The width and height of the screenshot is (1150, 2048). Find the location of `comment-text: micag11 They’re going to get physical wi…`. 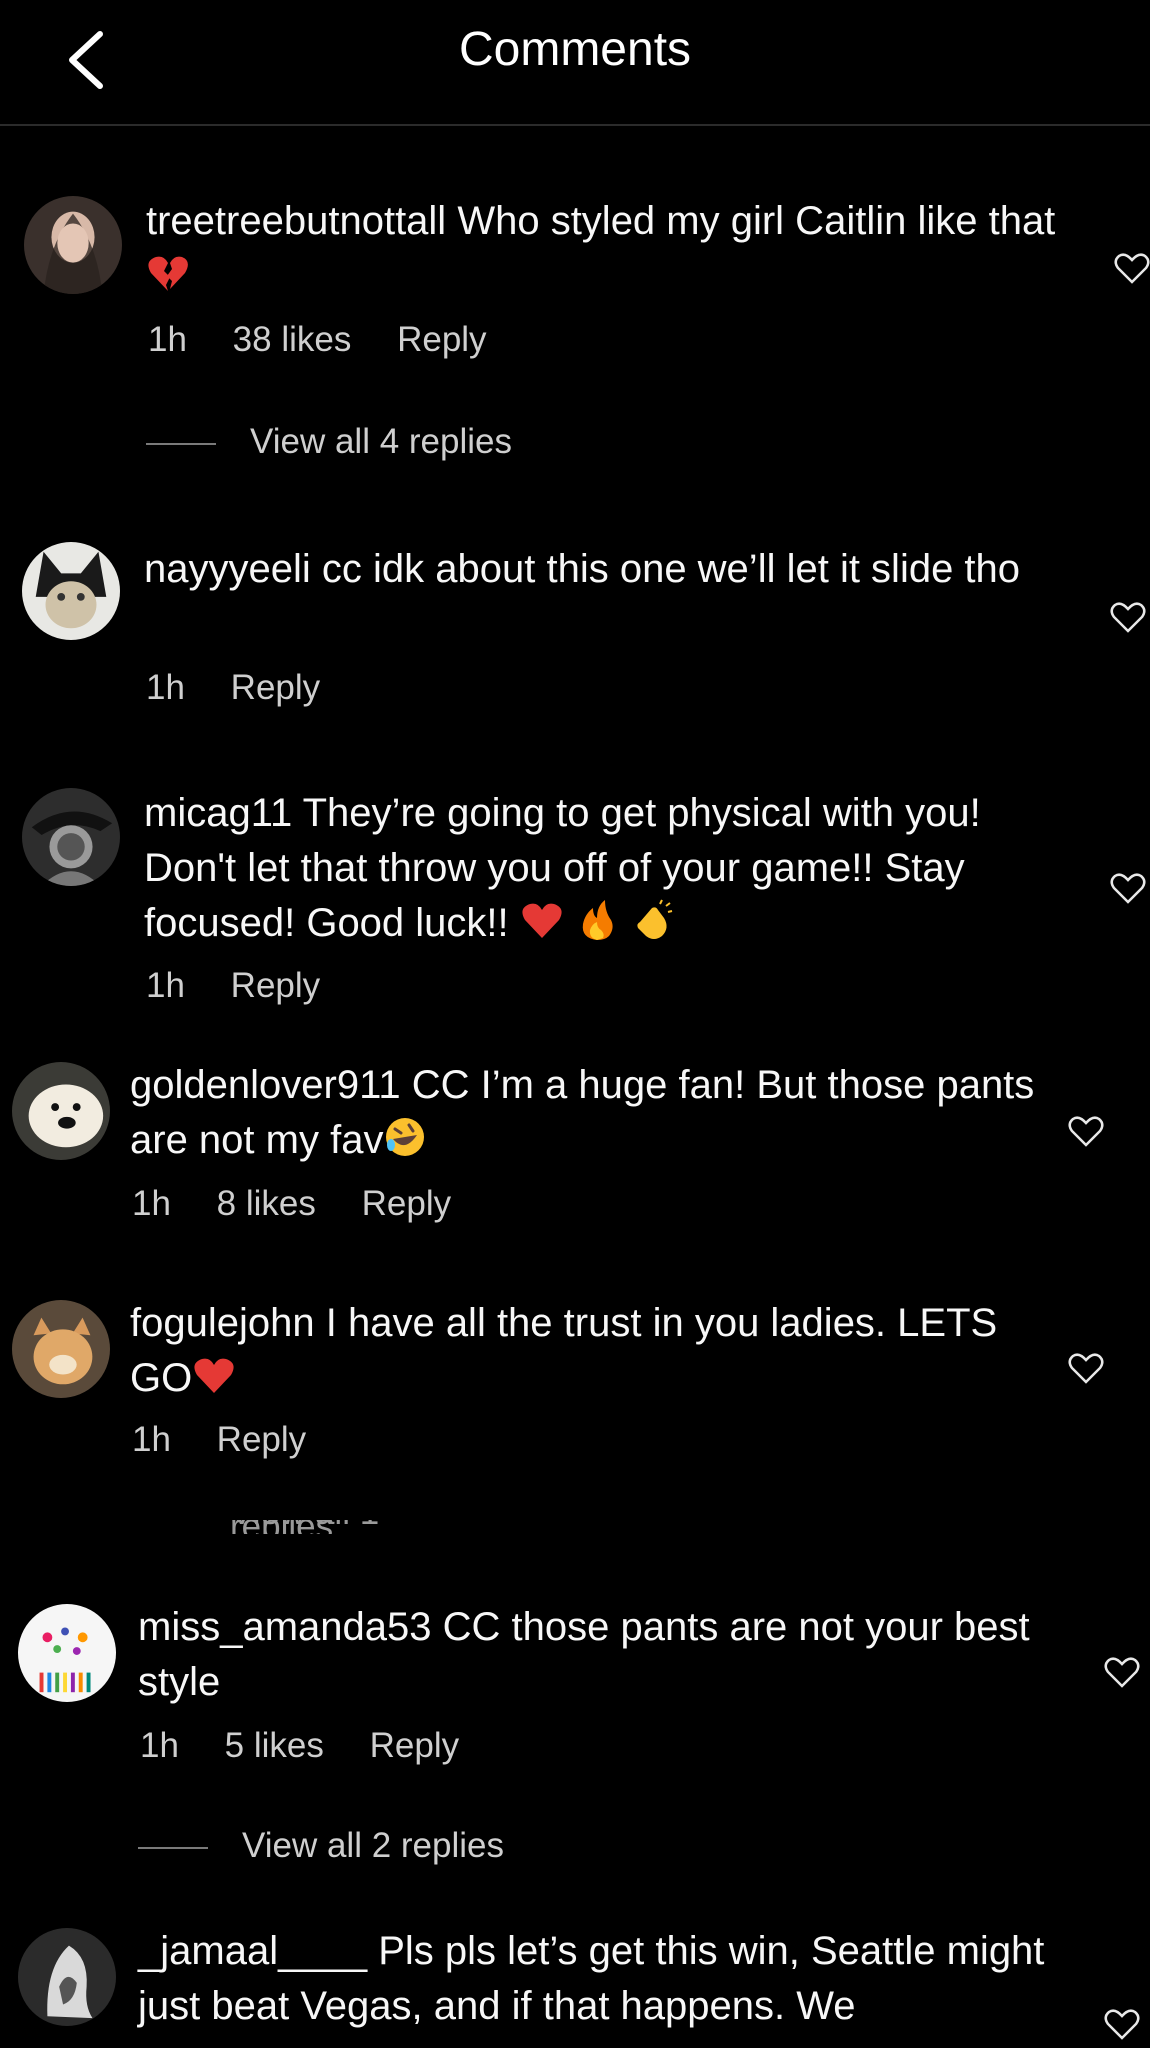

comment-text: micag11 They’re going to get physical wi… is located at coordinates (604, 868).